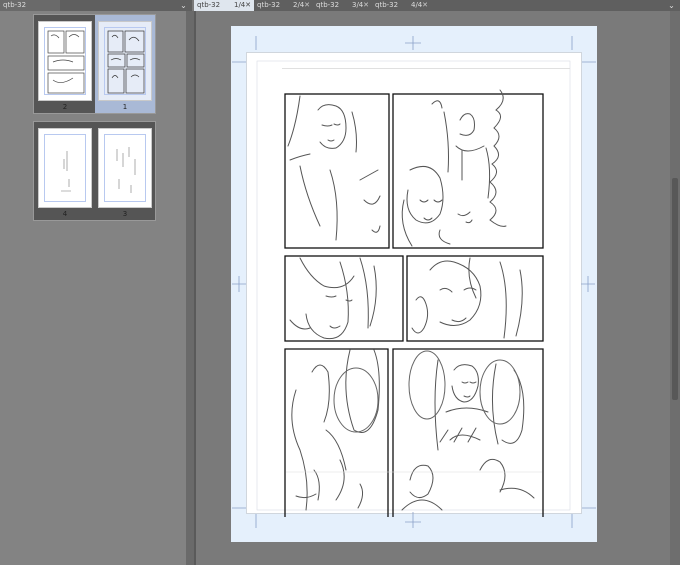 The height and width of the screenshot is (565, 680). I want to click on document-tab-2: qtb-32 2/4 ✕, so click(283, 5).